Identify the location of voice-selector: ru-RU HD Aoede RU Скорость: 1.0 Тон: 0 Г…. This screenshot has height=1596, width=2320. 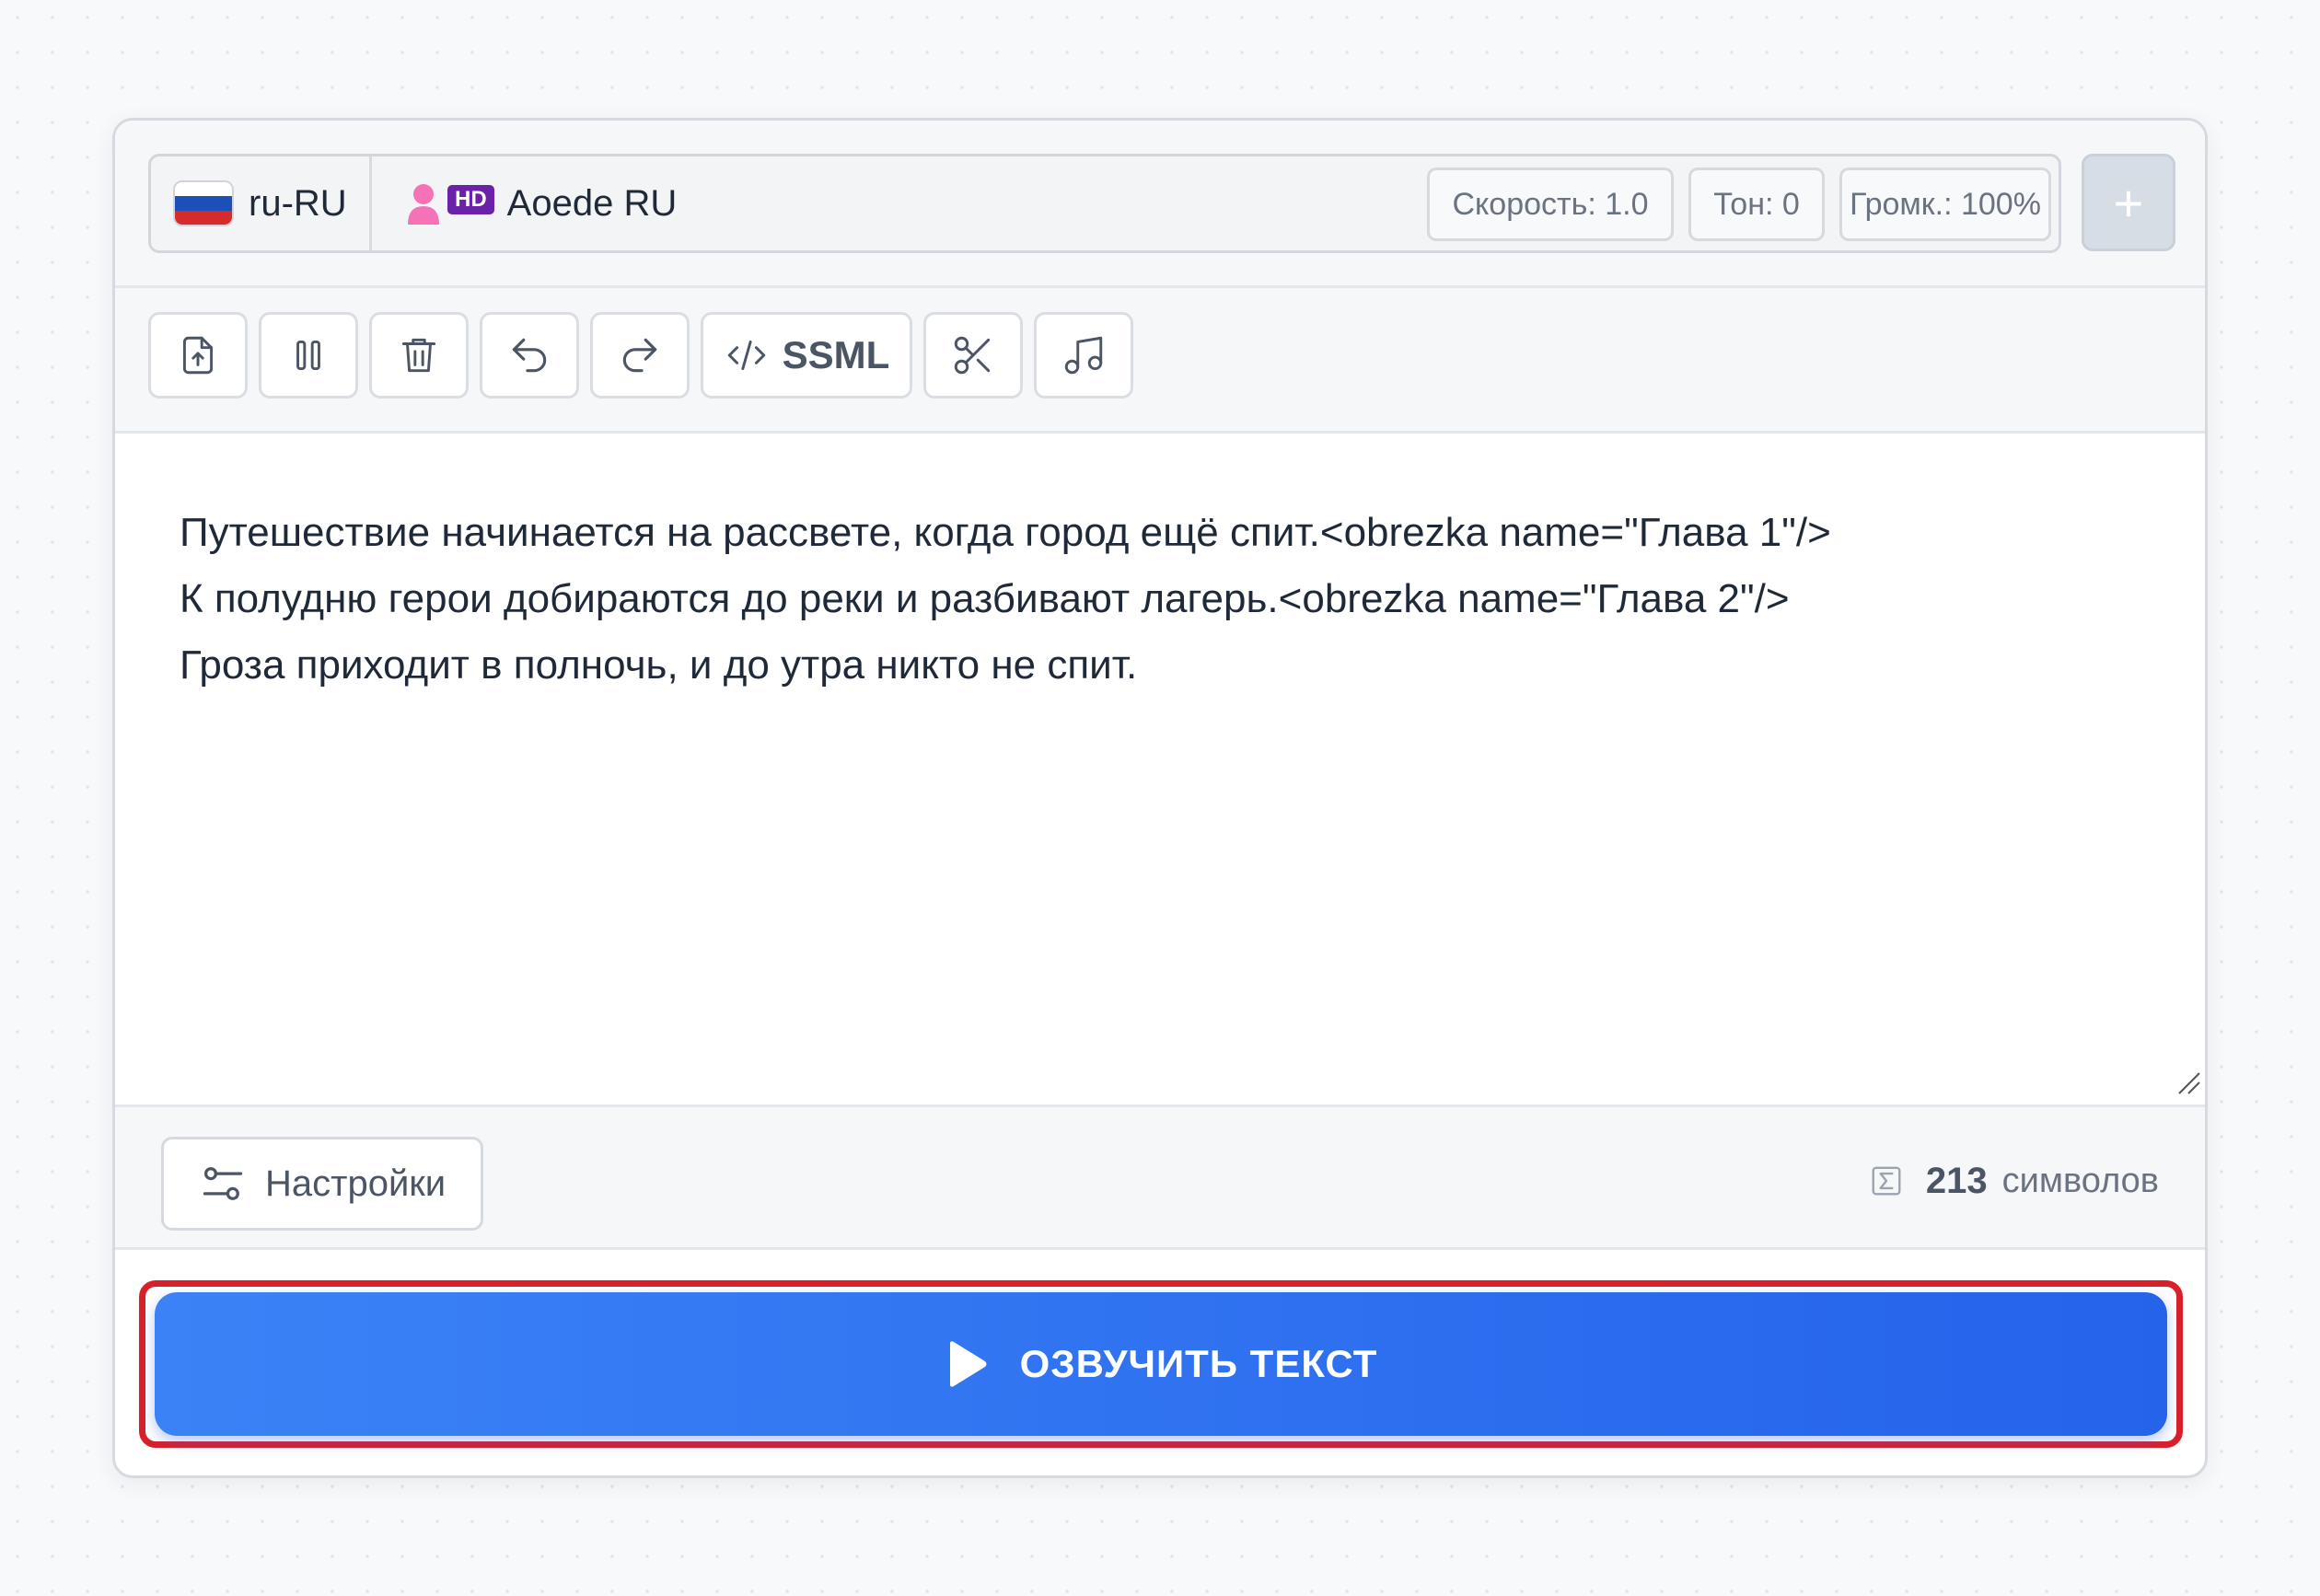
(1104, 204).